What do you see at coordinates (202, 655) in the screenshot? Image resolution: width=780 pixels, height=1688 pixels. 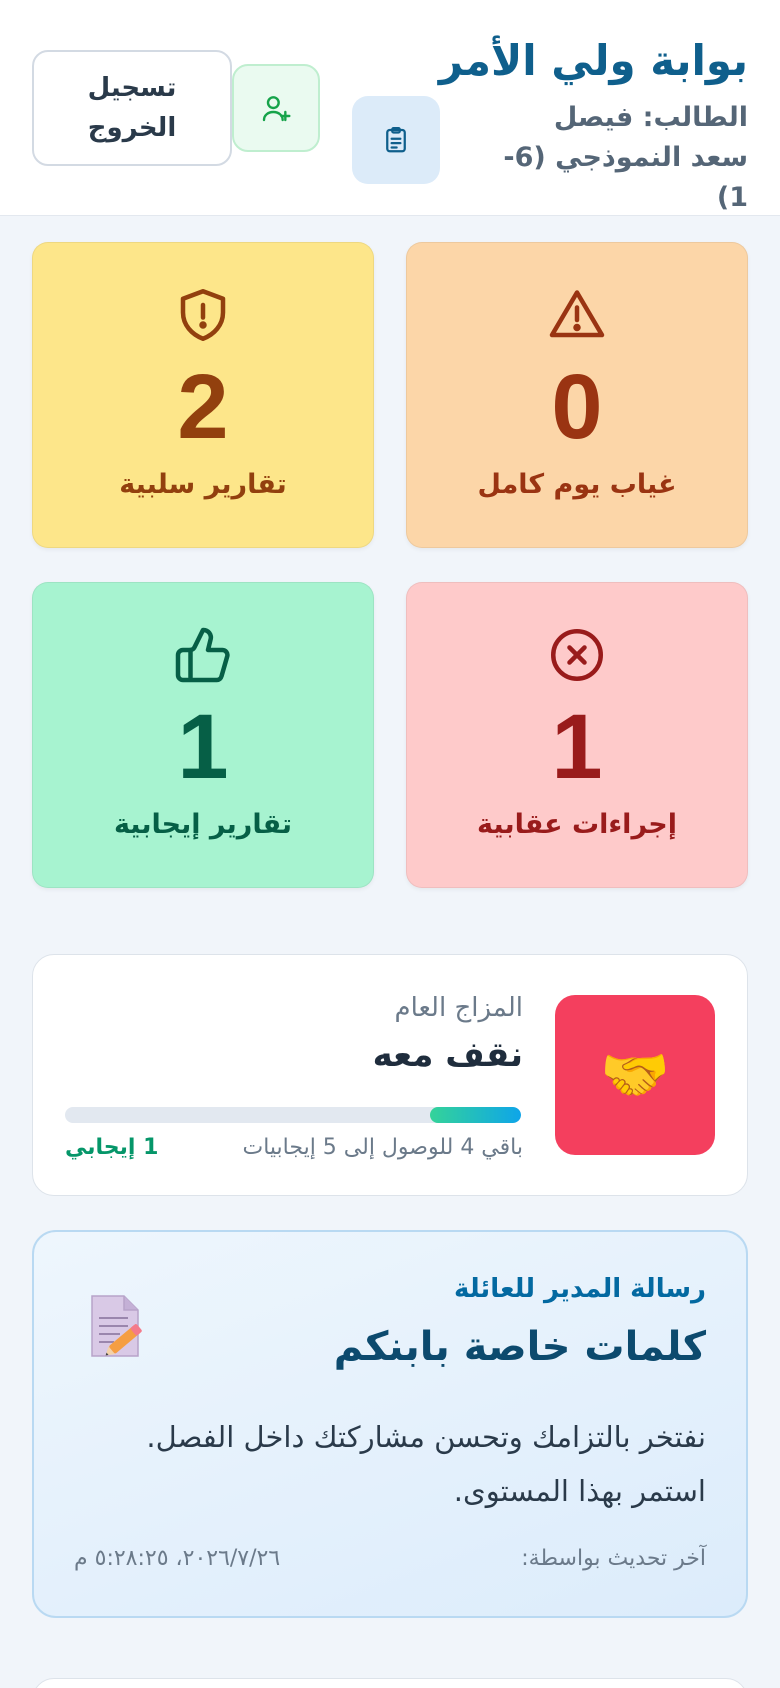 I see `thumbs-up-icon` at bounding box center [202, 655].